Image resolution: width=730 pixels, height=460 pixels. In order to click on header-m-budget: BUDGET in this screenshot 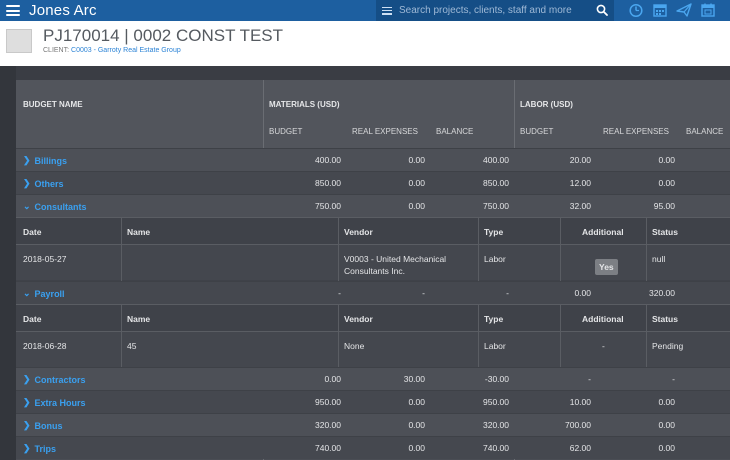, I will do `click(286, 131)`.